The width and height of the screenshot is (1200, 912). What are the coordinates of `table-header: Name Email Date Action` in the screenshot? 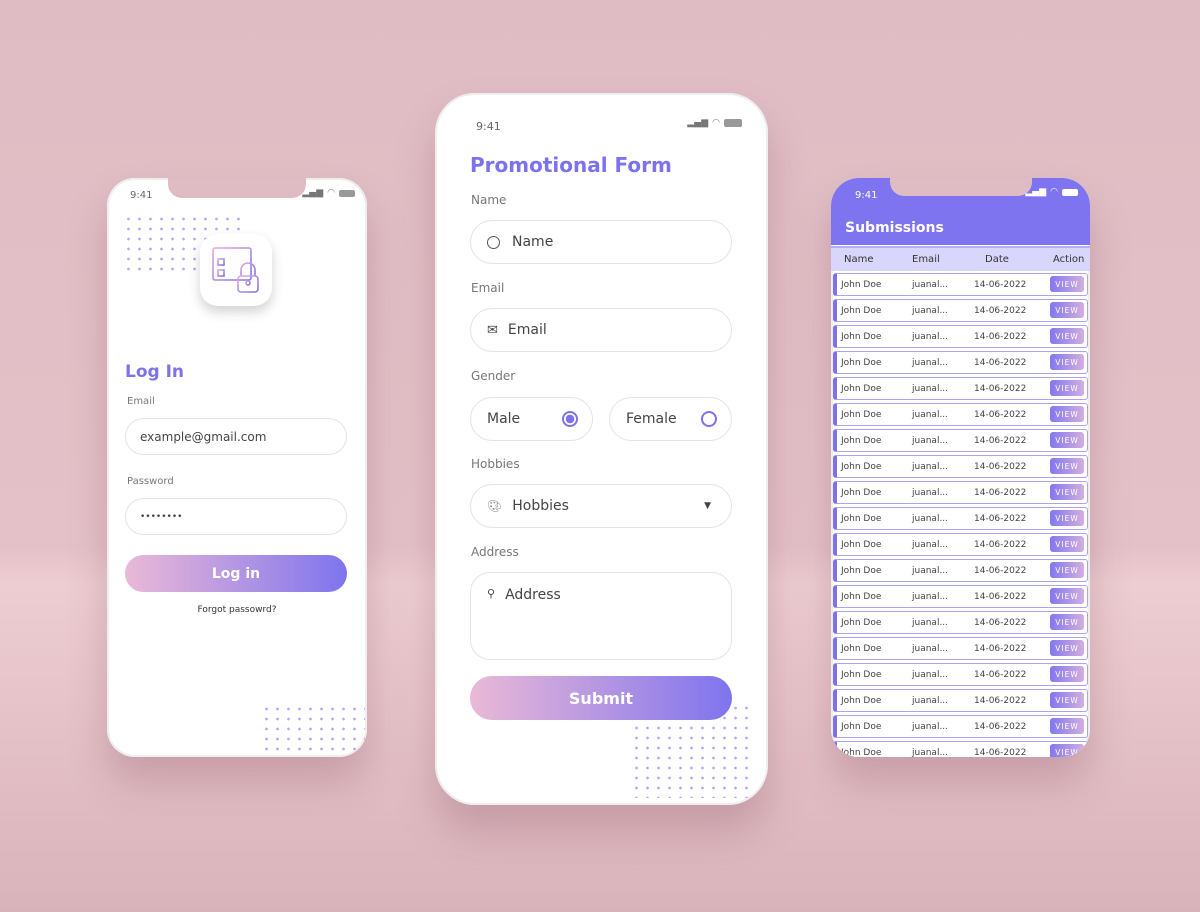 It's located at (960, 258).